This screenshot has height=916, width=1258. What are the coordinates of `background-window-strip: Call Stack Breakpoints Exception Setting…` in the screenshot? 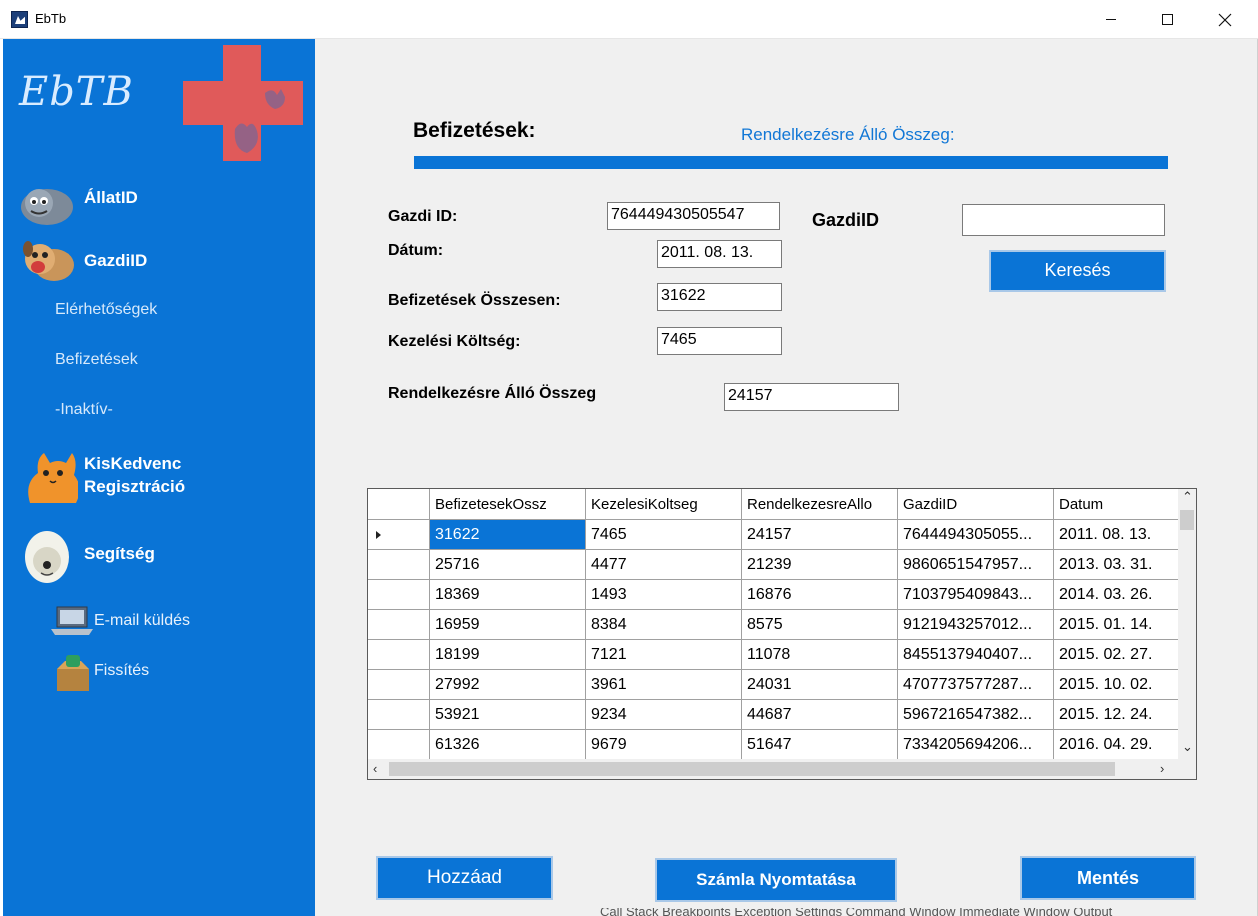 It's located at (929, 912).